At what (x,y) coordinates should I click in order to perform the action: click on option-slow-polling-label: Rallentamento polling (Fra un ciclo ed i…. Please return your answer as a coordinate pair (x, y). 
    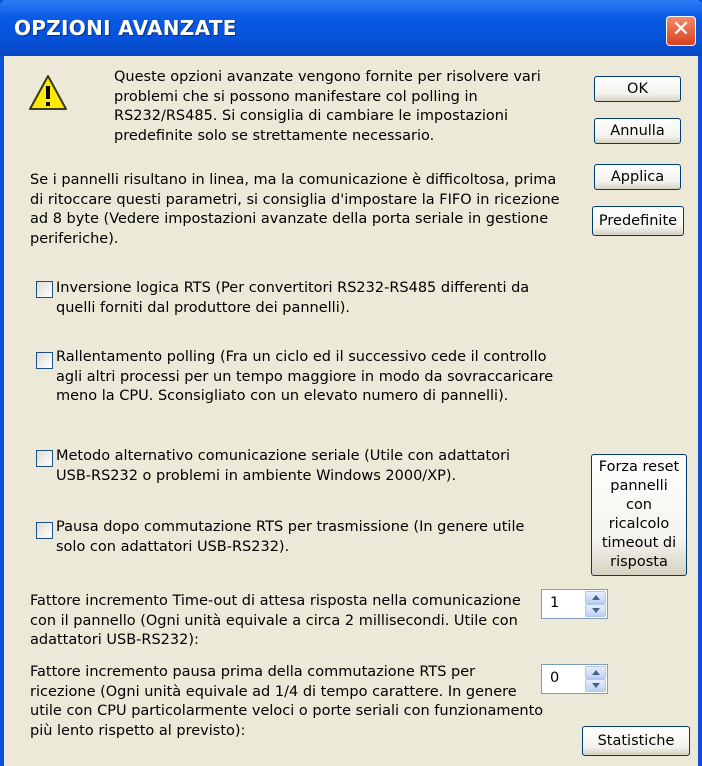
    Looking at the image, I should click on (311, 377).